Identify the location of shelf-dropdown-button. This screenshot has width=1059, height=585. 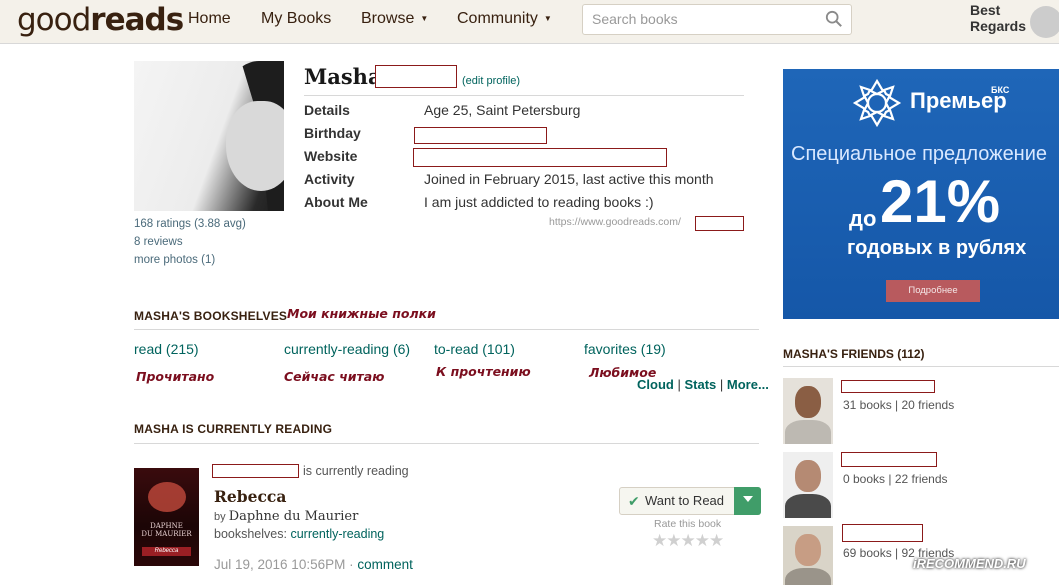
(747, 501).